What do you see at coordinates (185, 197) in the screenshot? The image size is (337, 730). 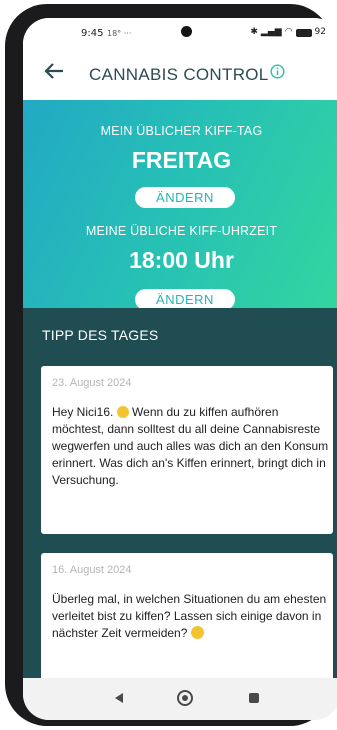 I see `change-day-button: ÄNDERN` at bounding box center [185, 197].